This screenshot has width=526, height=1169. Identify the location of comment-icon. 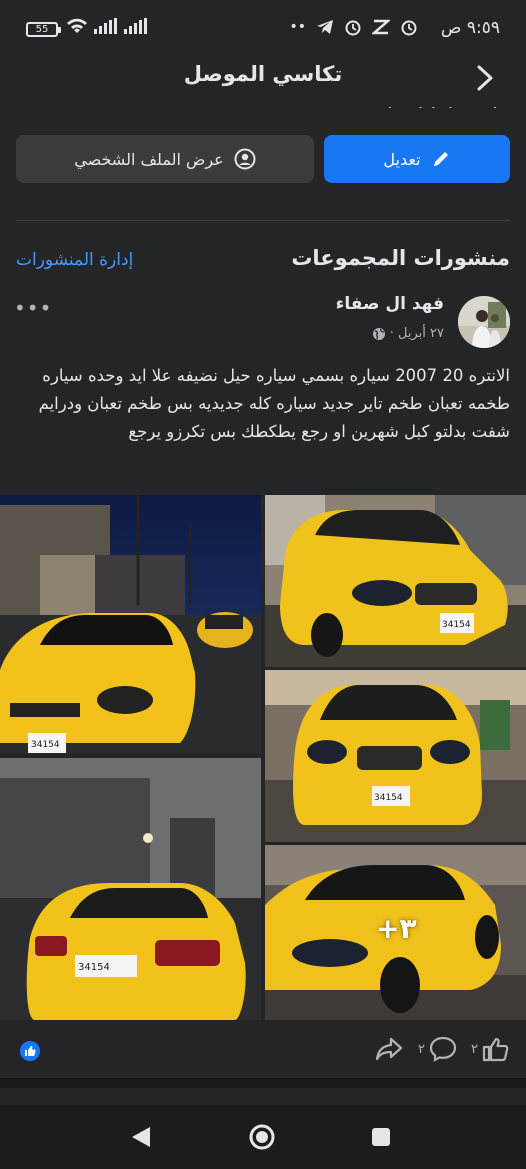
(443, 1049).